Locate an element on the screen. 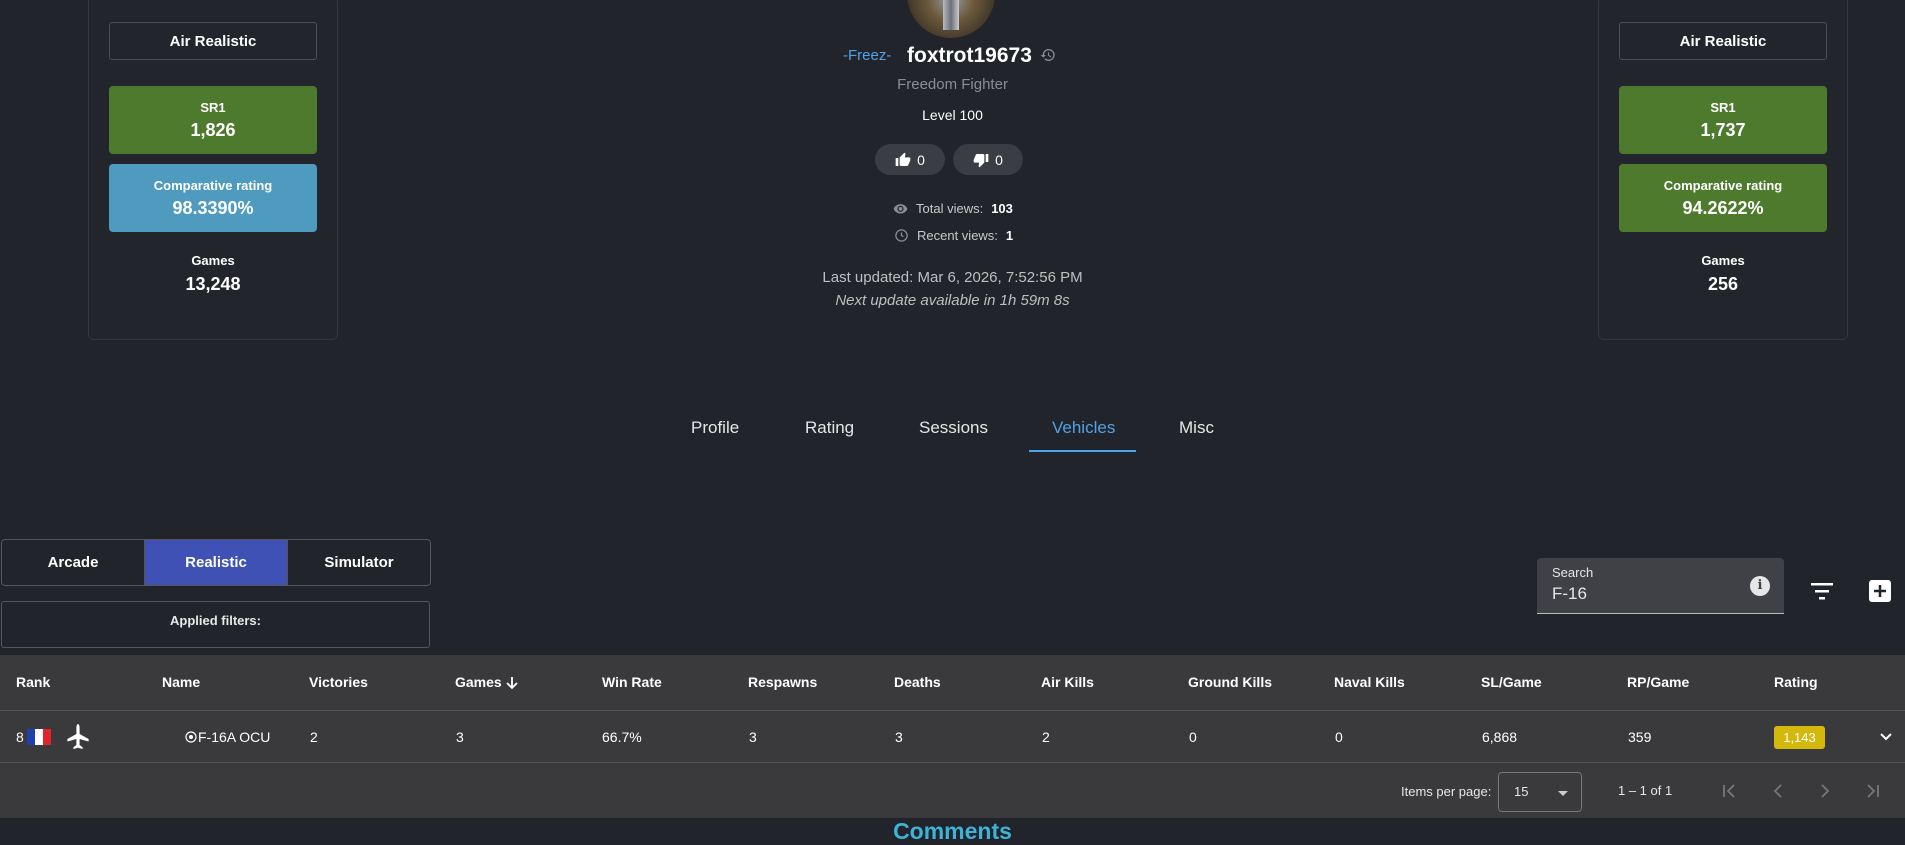 This screenshot has height=845, width=1905. col-respawns: Respawns is located at coordinates (782, 682).